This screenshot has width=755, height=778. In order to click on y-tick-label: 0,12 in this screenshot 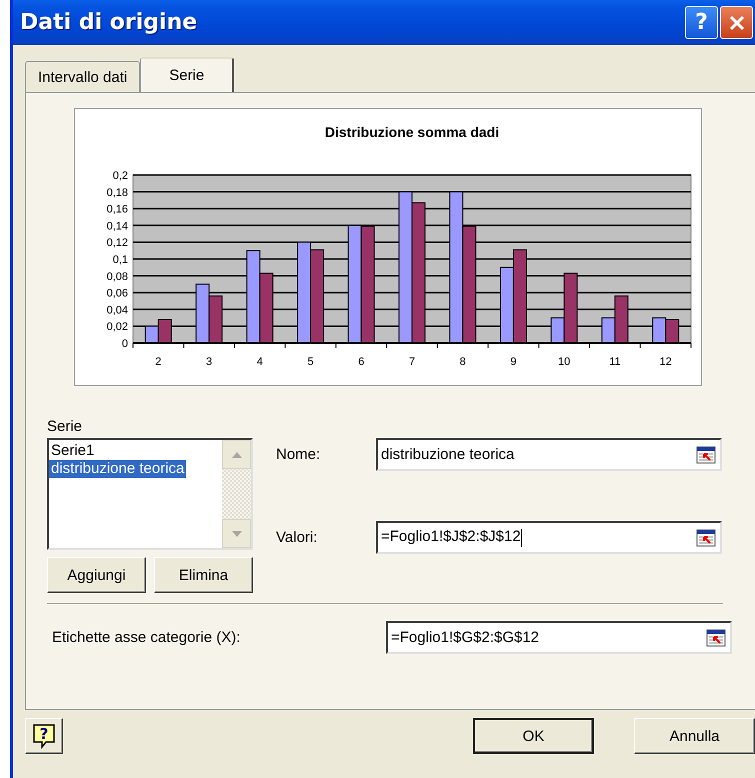, I will do `click(117, 243)`.